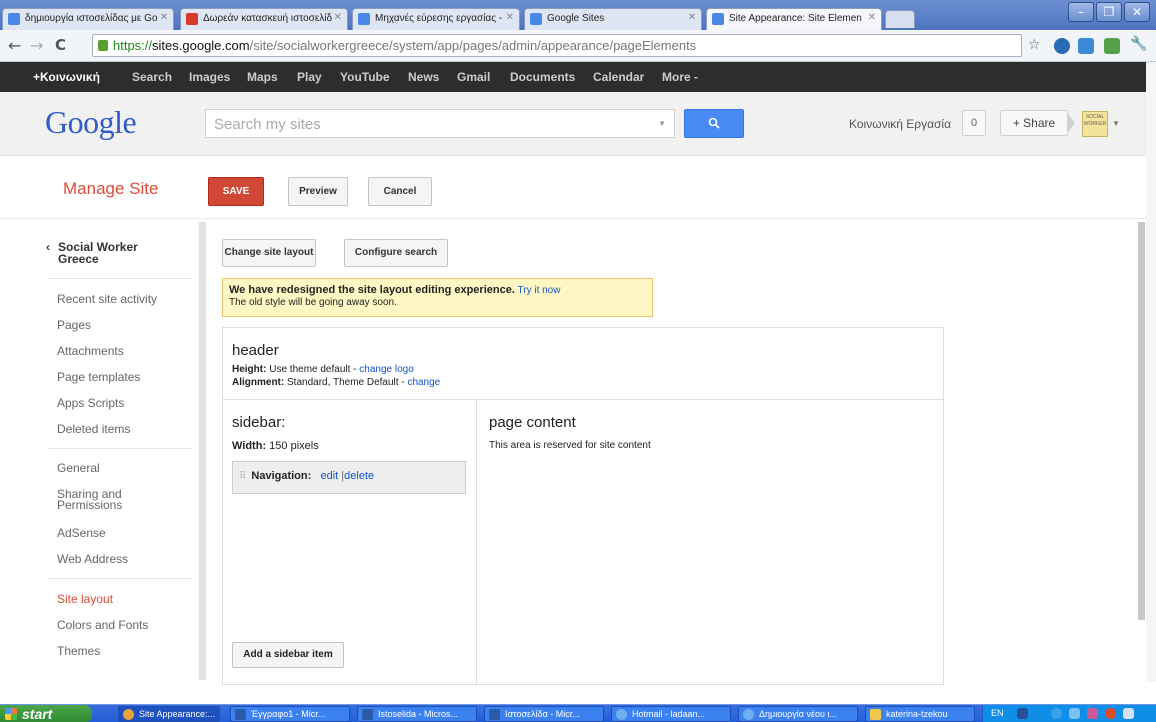 The image size is (1156, 722). Describe the element at coordinates (1034, 123) in the screenshot. I see `share-button: + Share` at that location.